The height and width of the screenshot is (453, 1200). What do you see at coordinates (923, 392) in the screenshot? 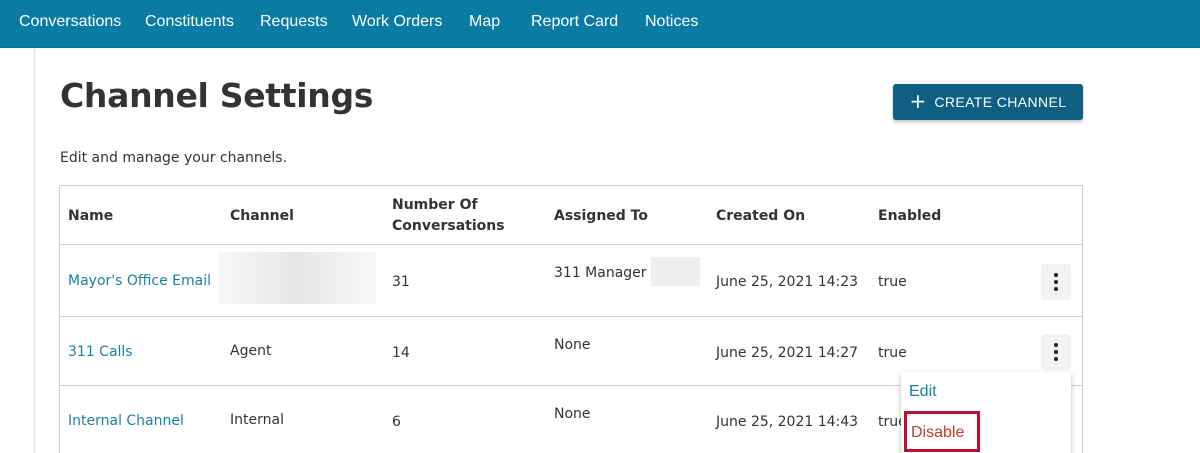
I see `menu-item-edit: Edit` at bounding box center [923, 392].